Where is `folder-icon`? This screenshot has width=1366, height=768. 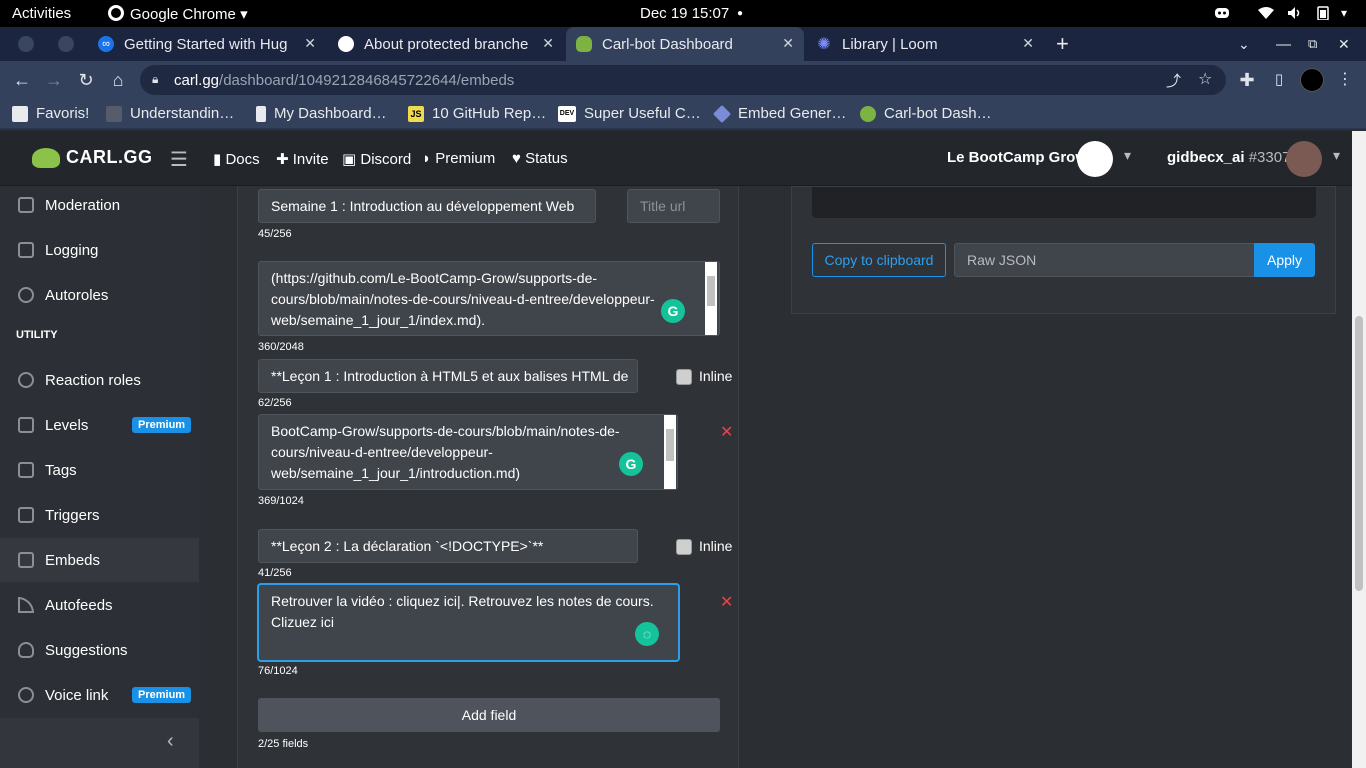
folder-icon is located at coordinates (20, 113).